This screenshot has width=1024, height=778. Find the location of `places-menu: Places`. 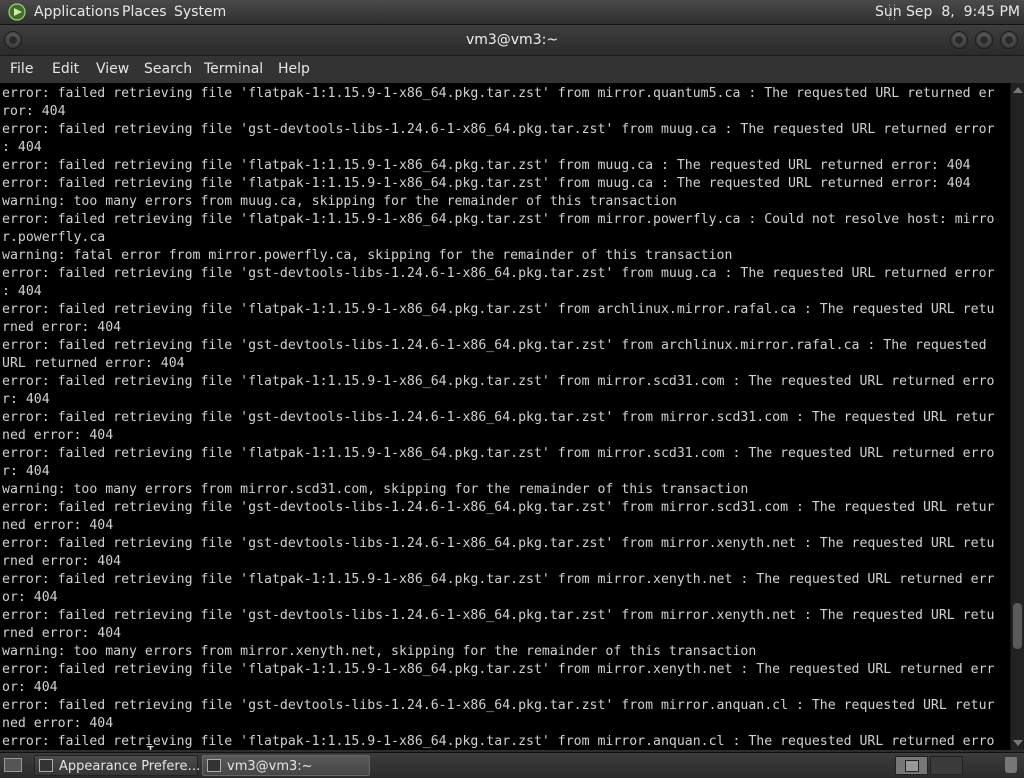

places-menu: Places is located at coordinates (144, 12).